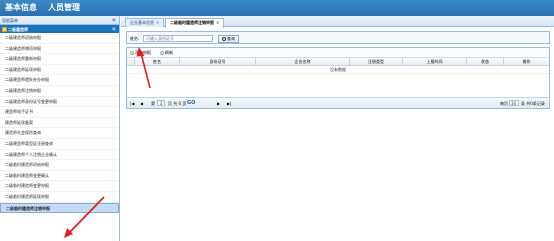 This screenshot has height=241, width=554. I want to click on query-button: 查询, so click(228, 38).